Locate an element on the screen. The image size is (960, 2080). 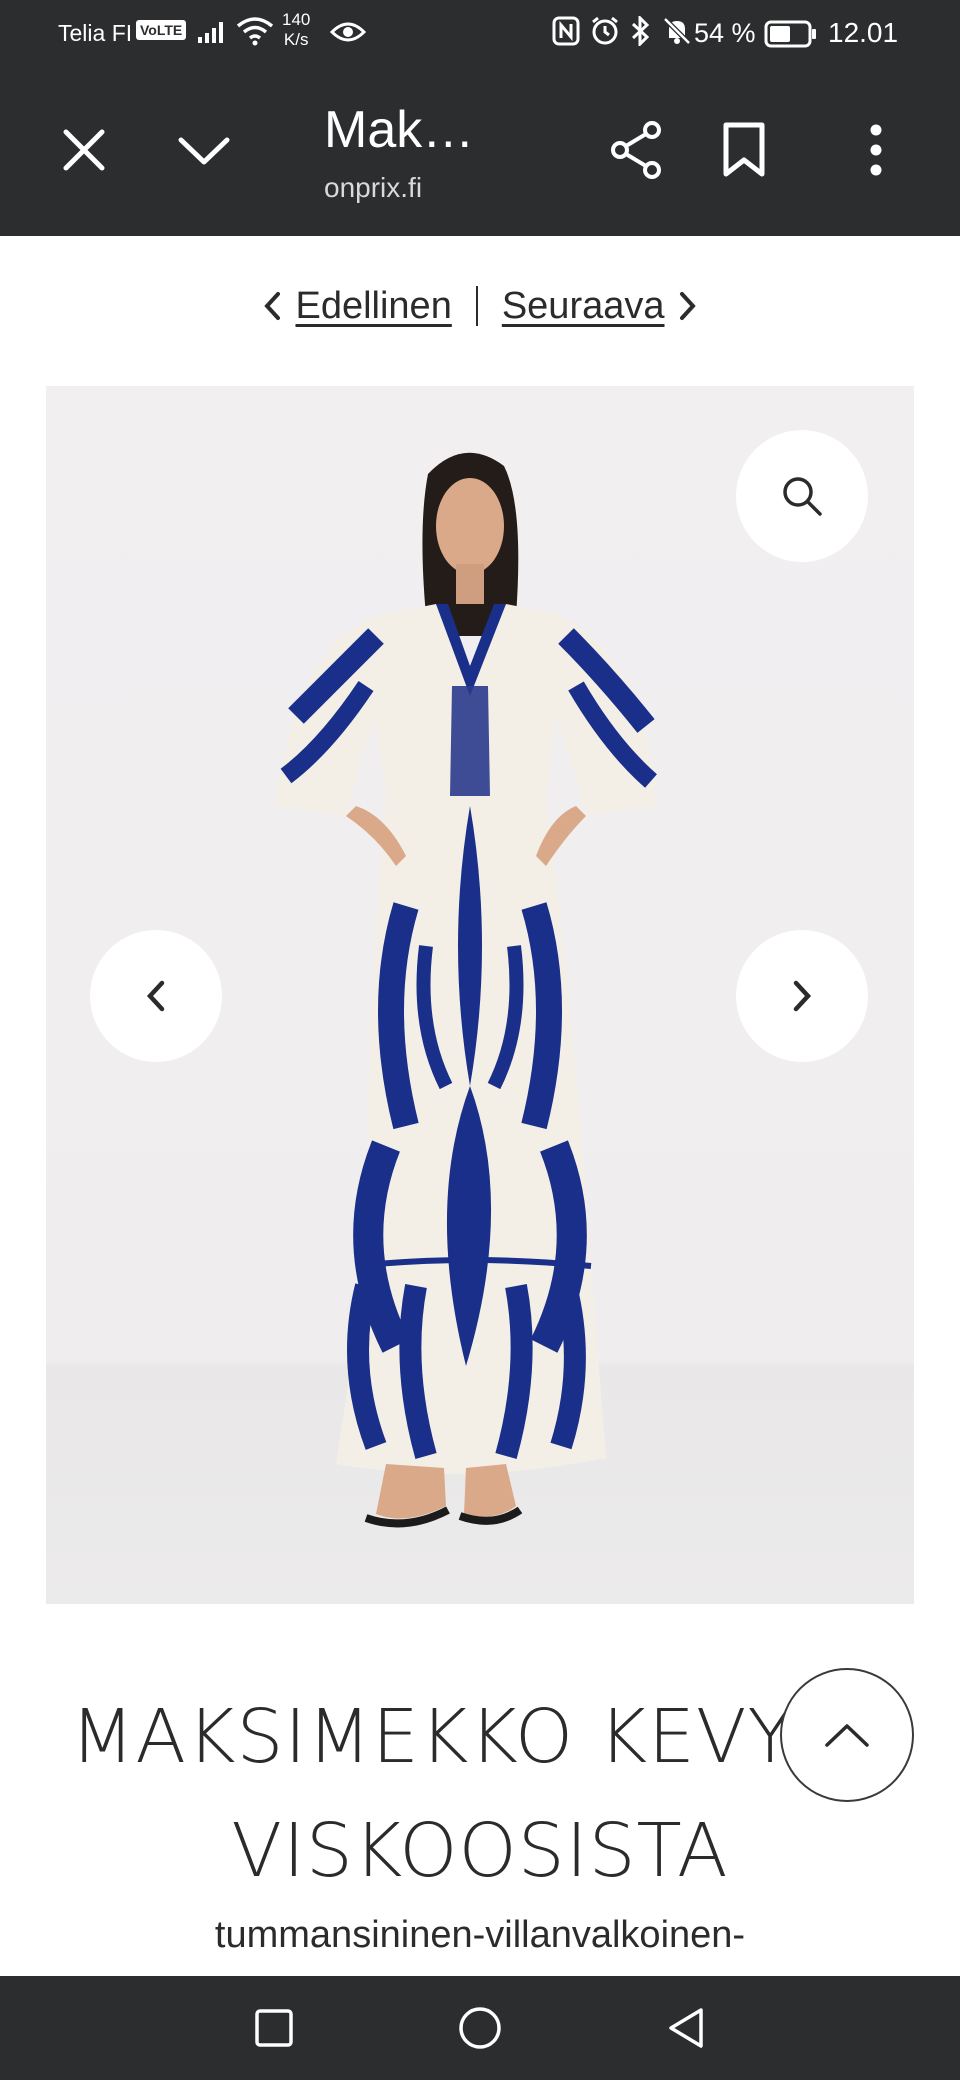
close-tab-button is located at coordinates (84, 150).